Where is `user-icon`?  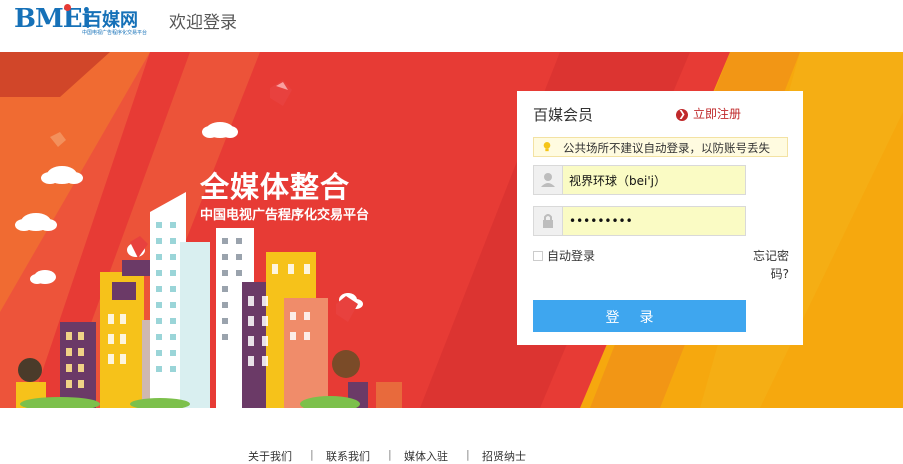 user-icon is located at coordinates (548, 180).